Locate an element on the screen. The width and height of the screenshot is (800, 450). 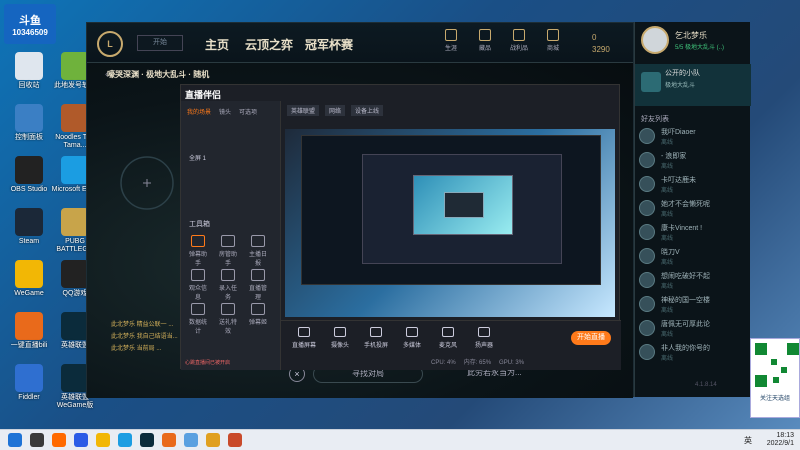
tool-item: 直播管理 is located at coordinates (258, 285).